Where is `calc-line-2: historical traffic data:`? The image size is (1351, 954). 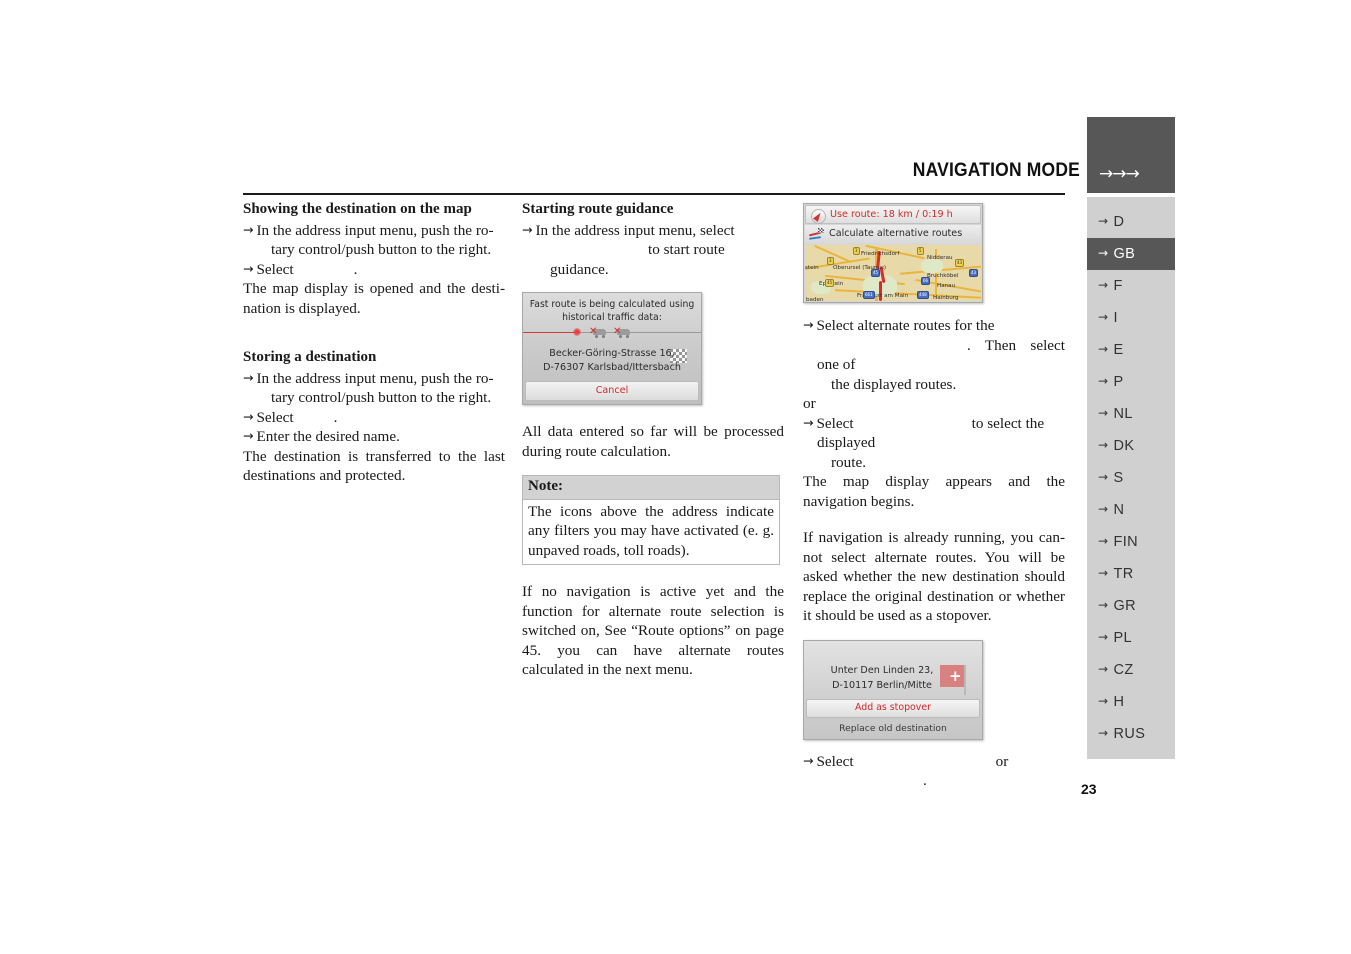
calc-line-2: historical traffic data: is located at coordinates (612, 317).